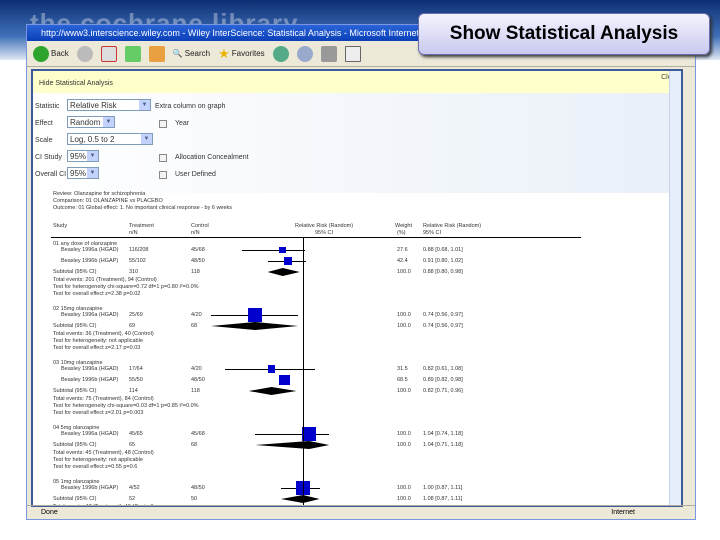  What do you see at coordinates (443, 315) in the screenshot?
I see `study-rr: 0.74 [0.56, 0.97]` at bounding box center [443, 315].